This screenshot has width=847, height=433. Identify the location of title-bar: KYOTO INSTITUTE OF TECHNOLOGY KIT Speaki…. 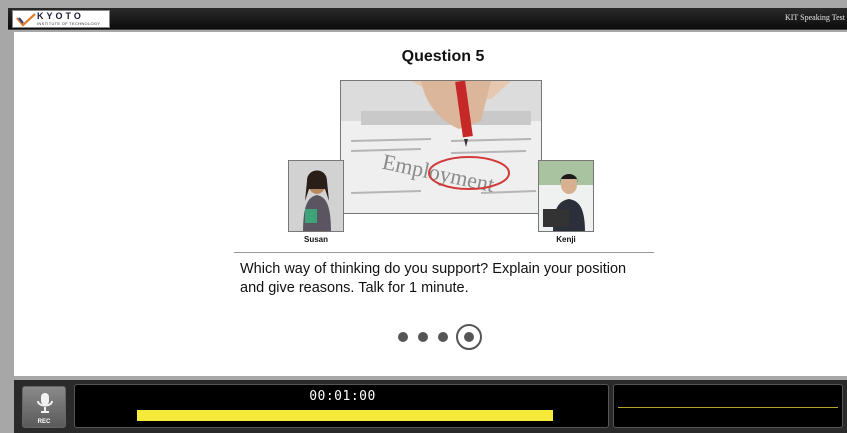
(427, 19).